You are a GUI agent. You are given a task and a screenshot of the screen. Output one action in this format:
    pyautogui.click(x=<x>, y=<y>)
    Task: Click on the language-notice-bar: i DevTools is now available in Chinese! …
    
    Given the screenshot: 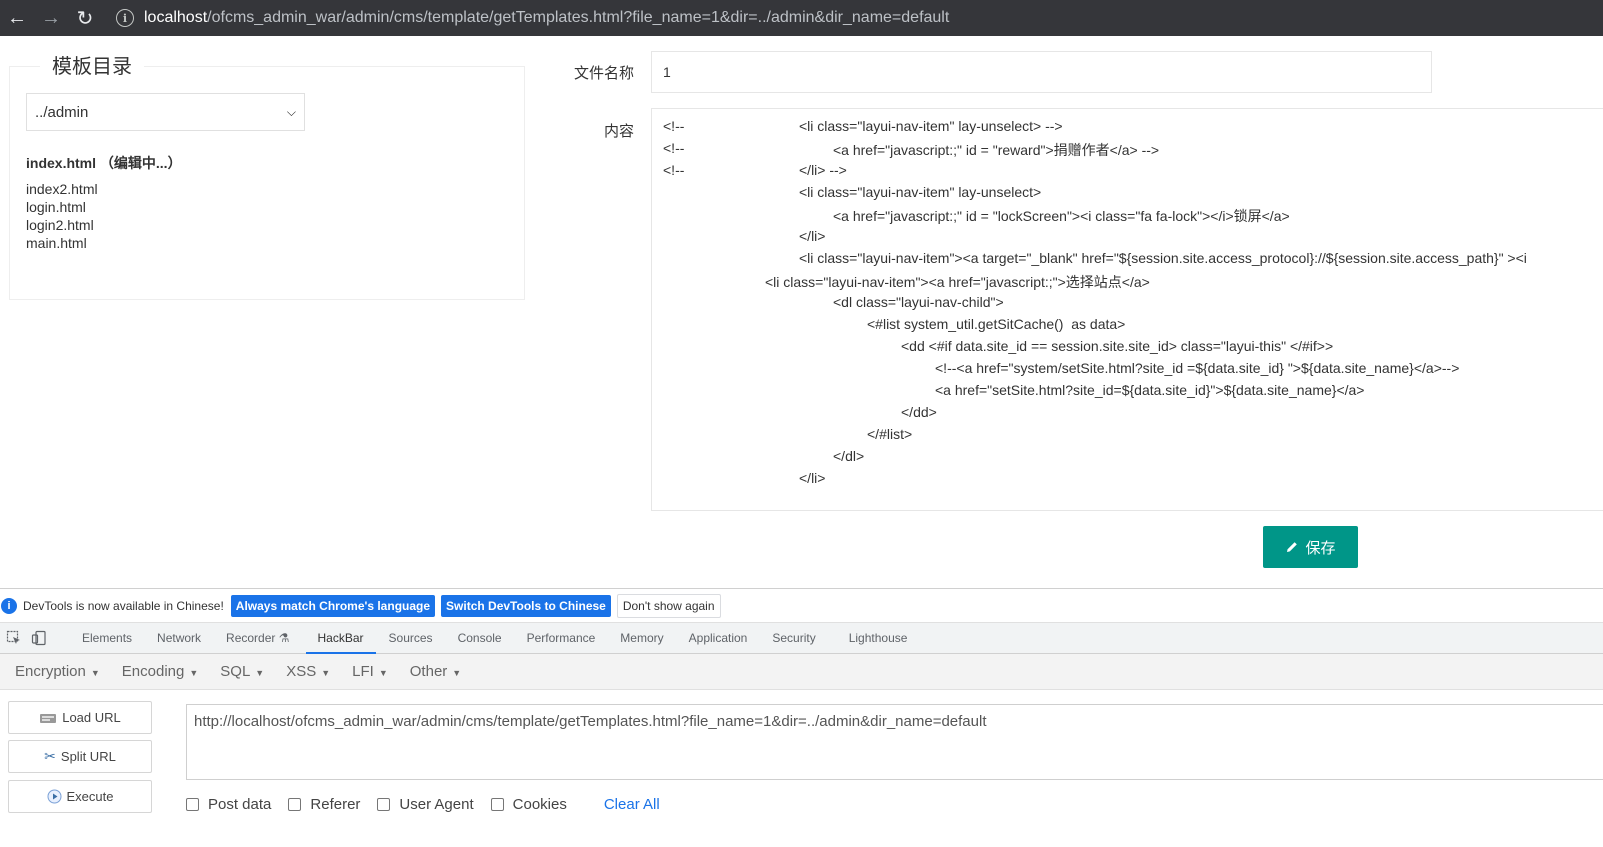 What is the action you would take?
    pyautogui.click(x=801, y=606)
    